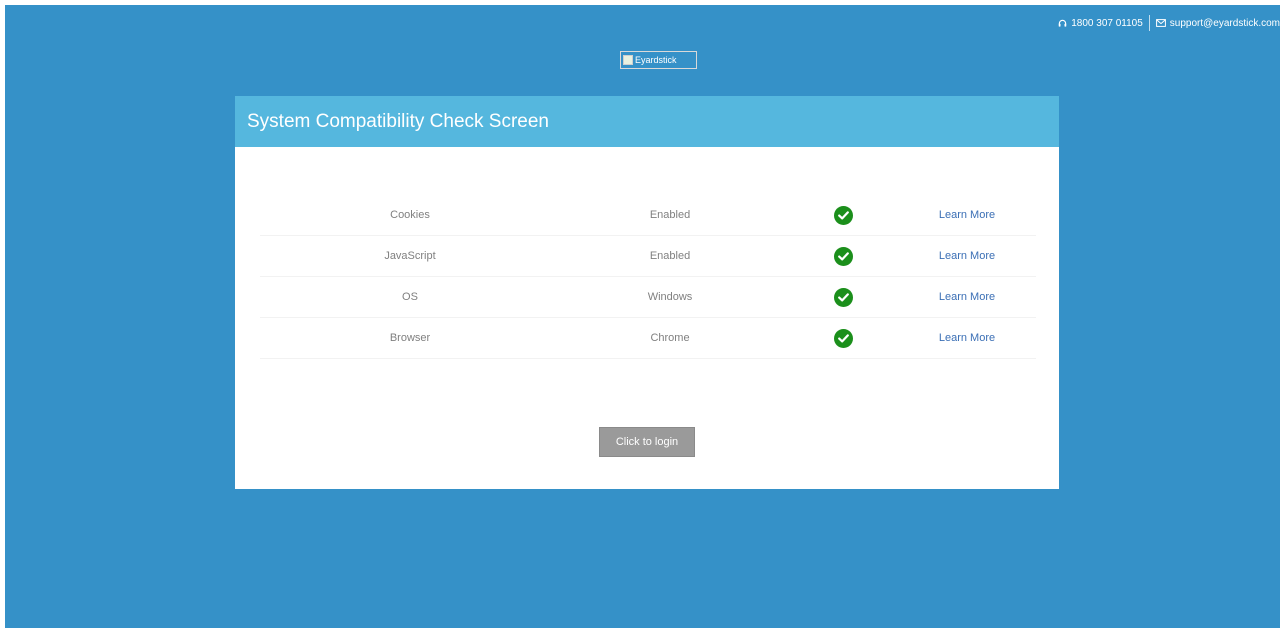  Describe the element at coordinates (628, 60) in the screenshot. I see `broken-image-icon` at that location.